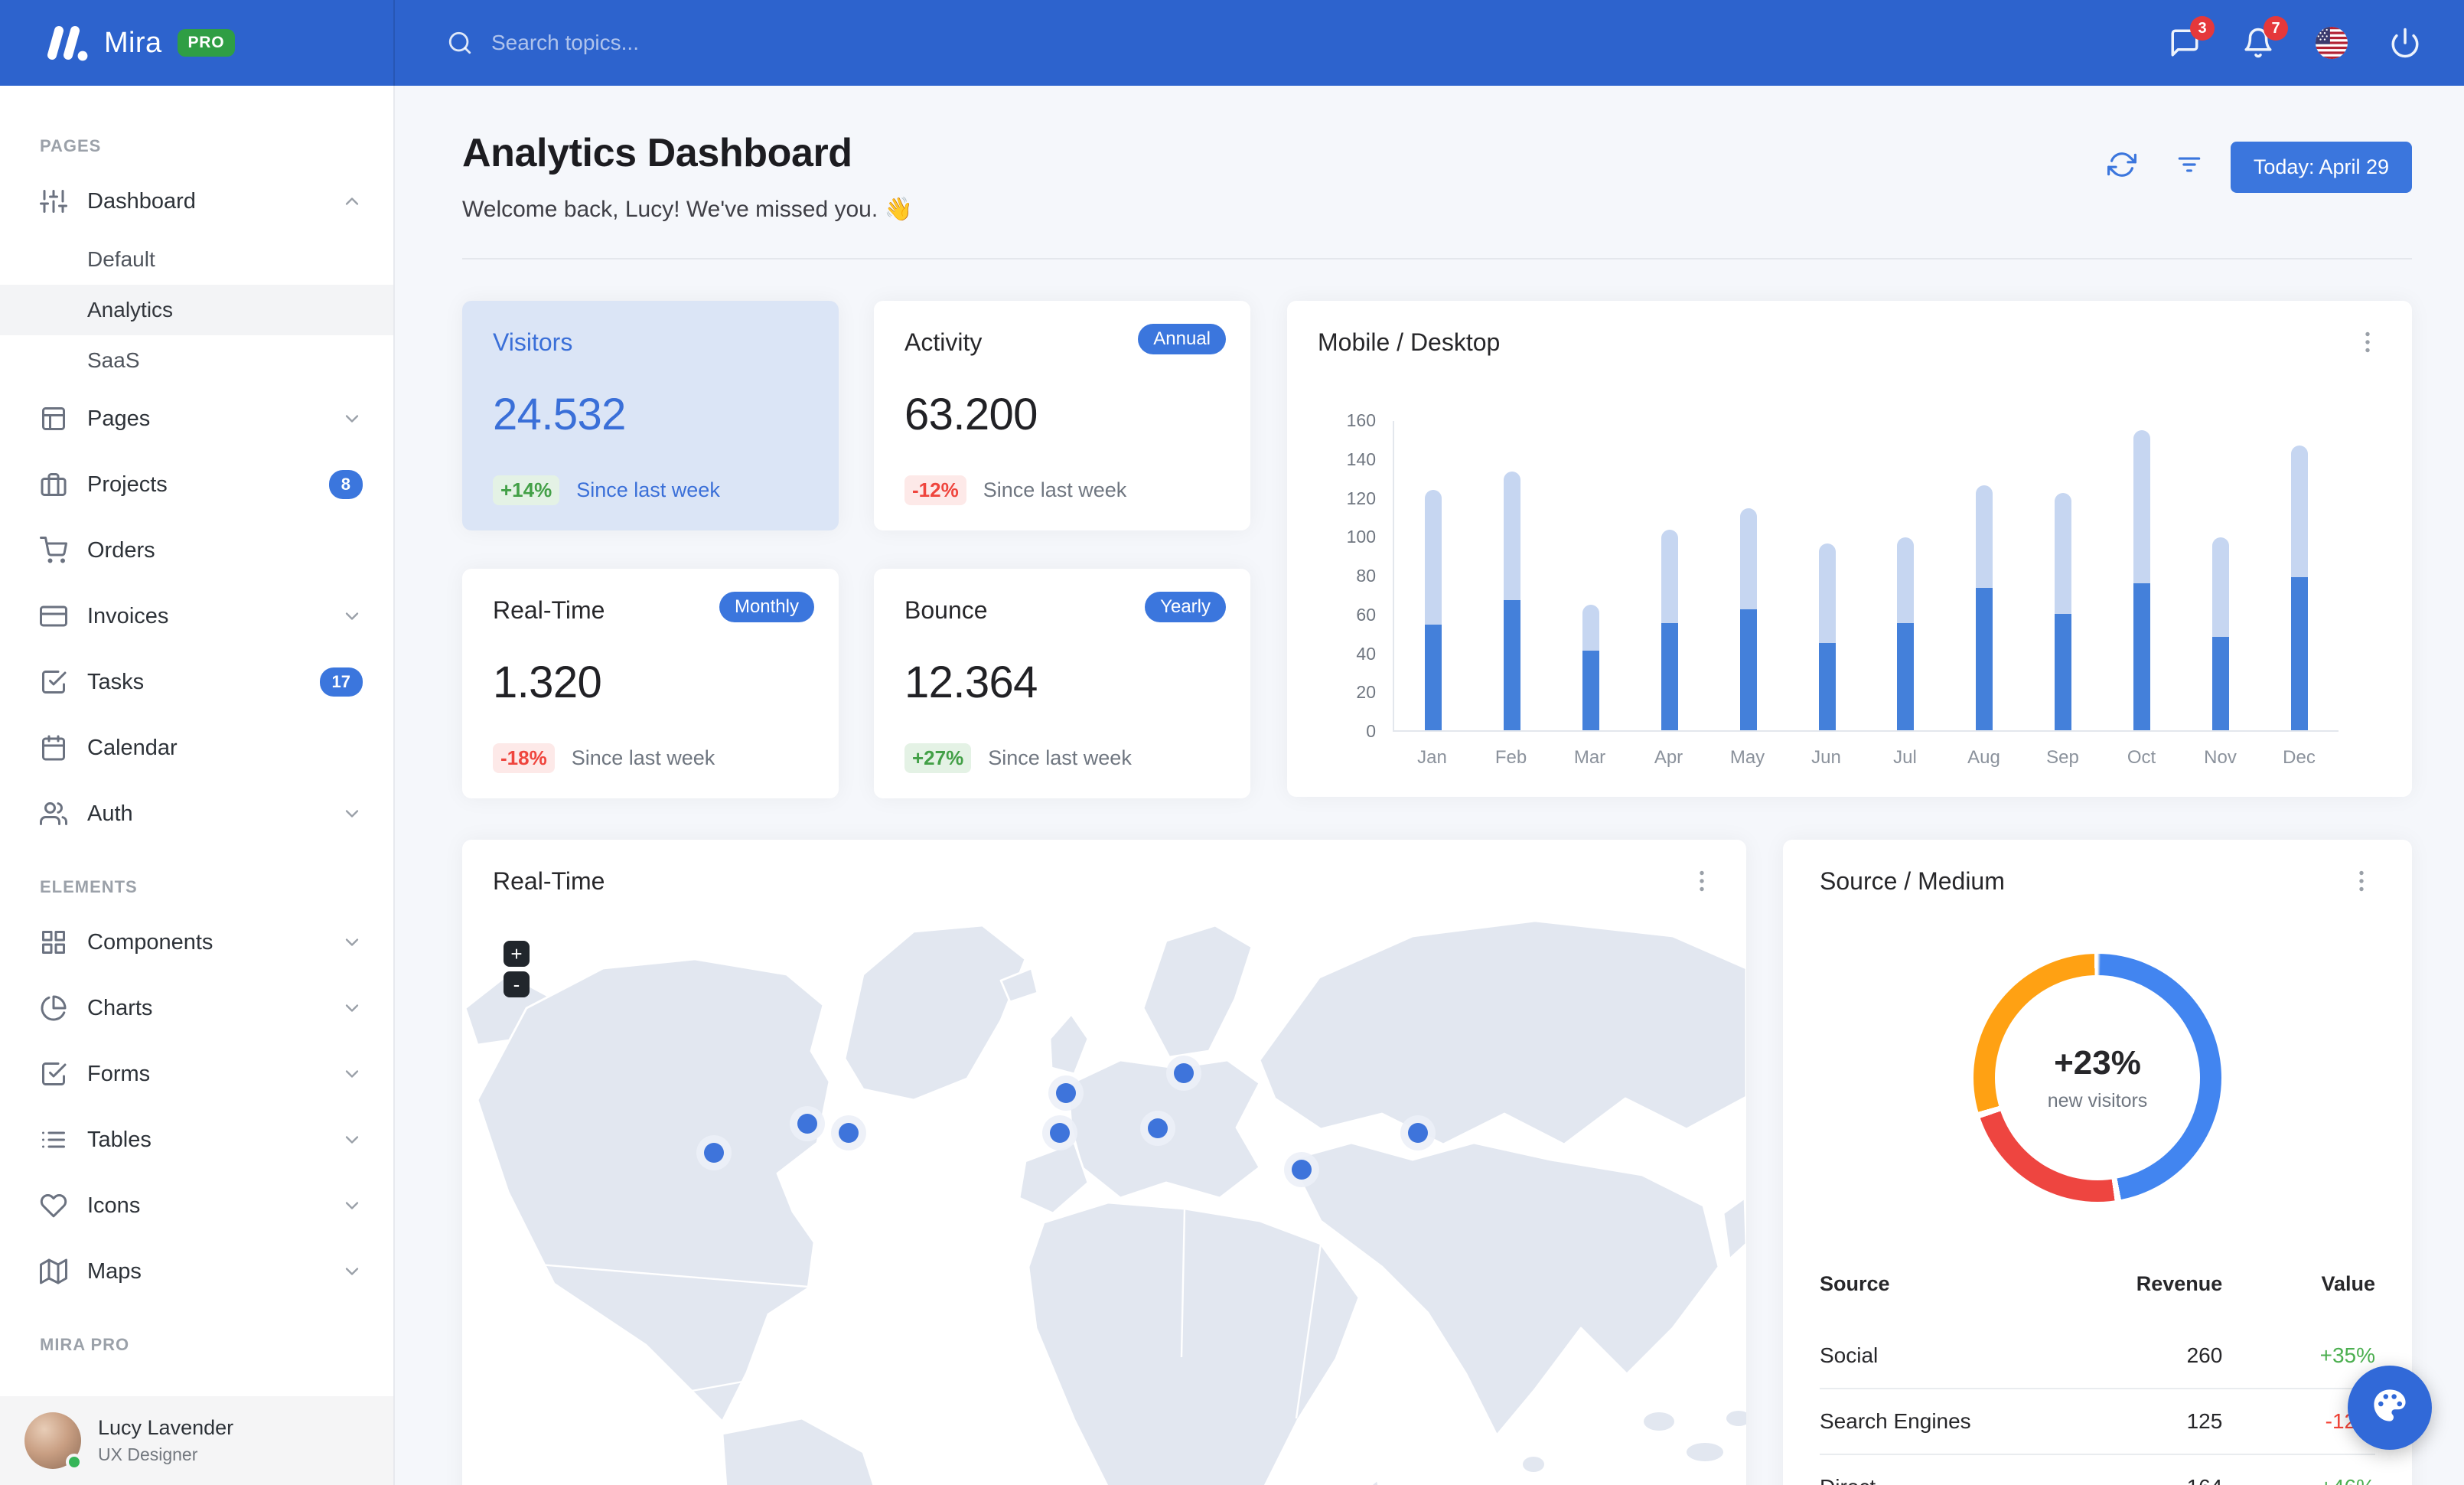  What do you see at coordinates (1749, 575) in the screenshot?
I see `bar-may` at bounding box center [1749, 575].